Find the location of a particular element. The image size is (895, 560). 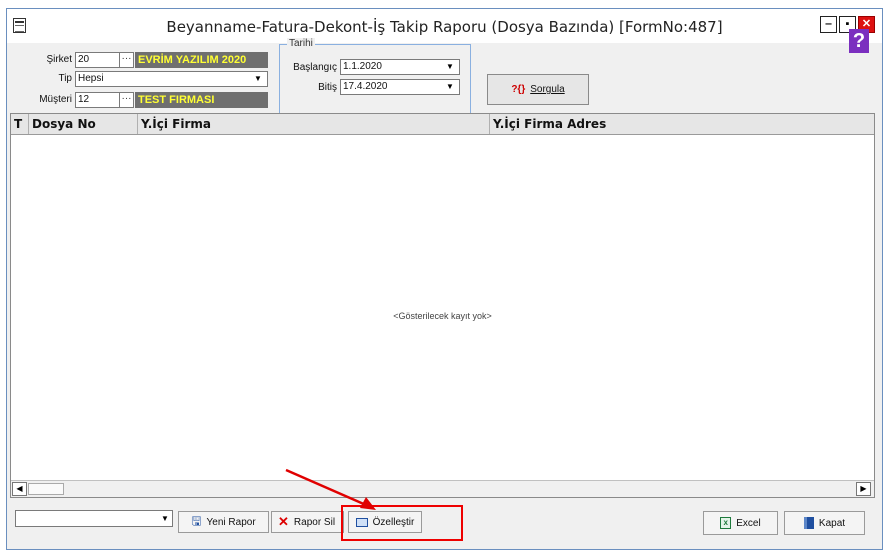

sirket-code-field: 20 is located at coordinates (97, 60).